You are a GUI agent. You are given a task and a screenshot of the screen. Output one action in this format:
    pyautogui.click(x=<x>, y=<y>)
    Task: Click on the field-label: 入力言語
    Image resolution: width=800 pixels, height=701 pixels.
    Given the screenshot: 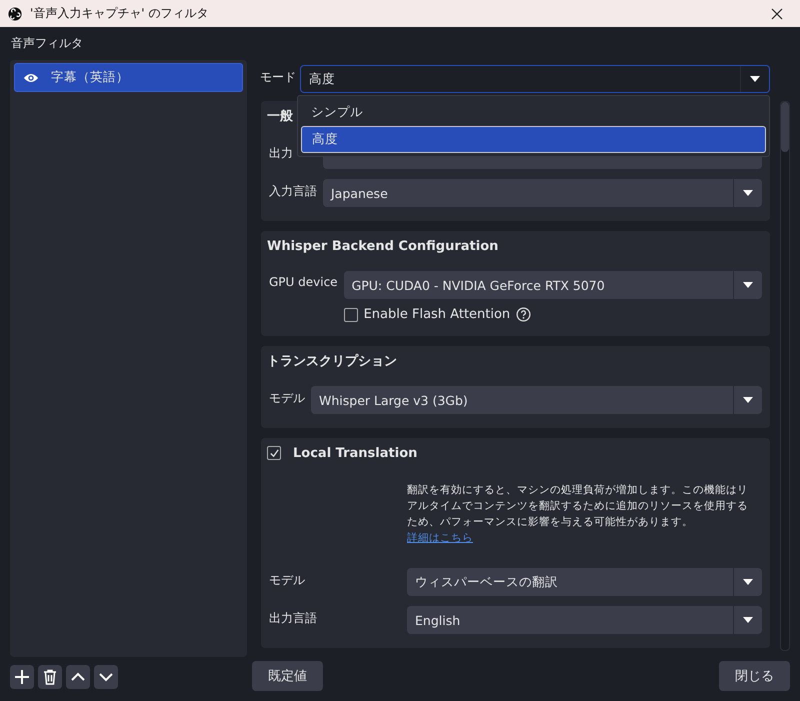 What is the action you would take?
    pyautogui.click(x=293, y=191)
    